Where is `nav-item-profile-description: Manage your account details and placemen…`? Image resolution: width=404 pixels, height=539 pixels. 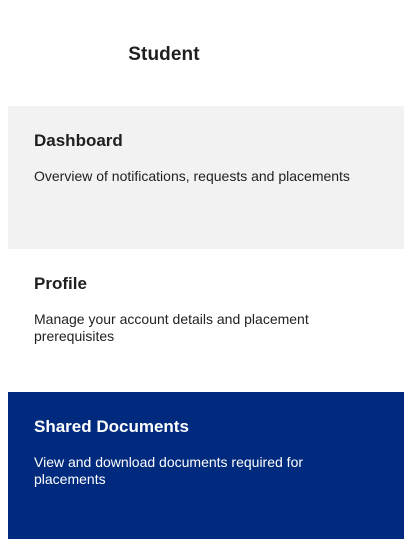 nav-item-profile-description: Manage your account details and placemen… is located at coordinates (171, 327).